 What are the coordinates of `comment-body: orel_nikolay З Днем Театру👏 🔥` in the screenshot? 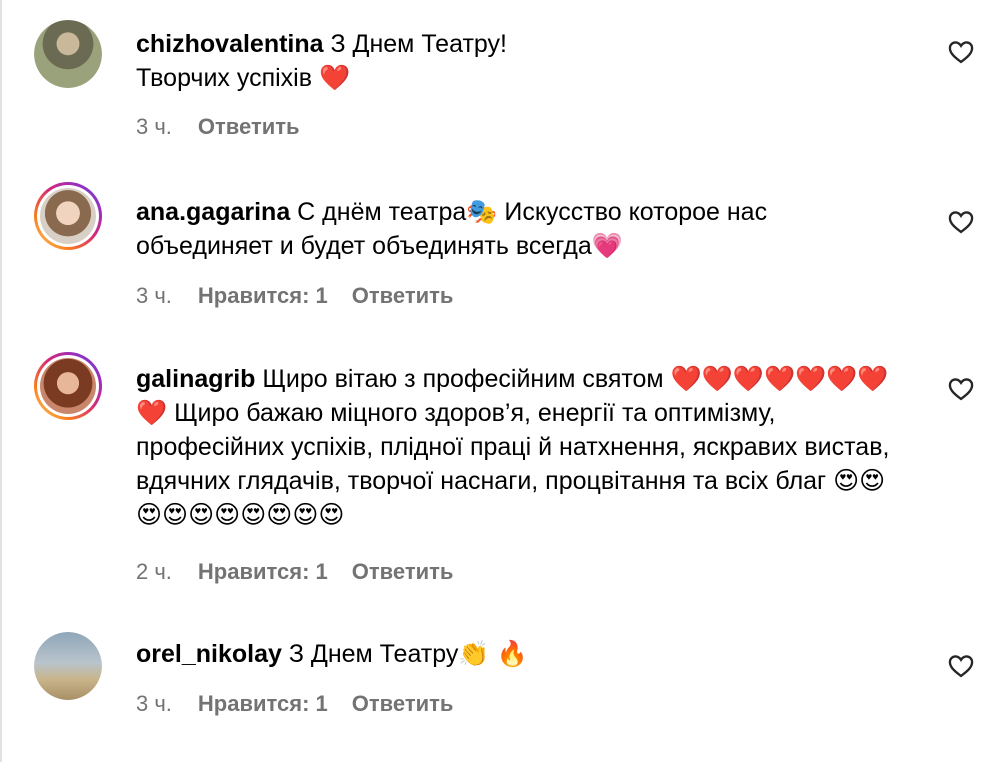 It's located at (521, 654).